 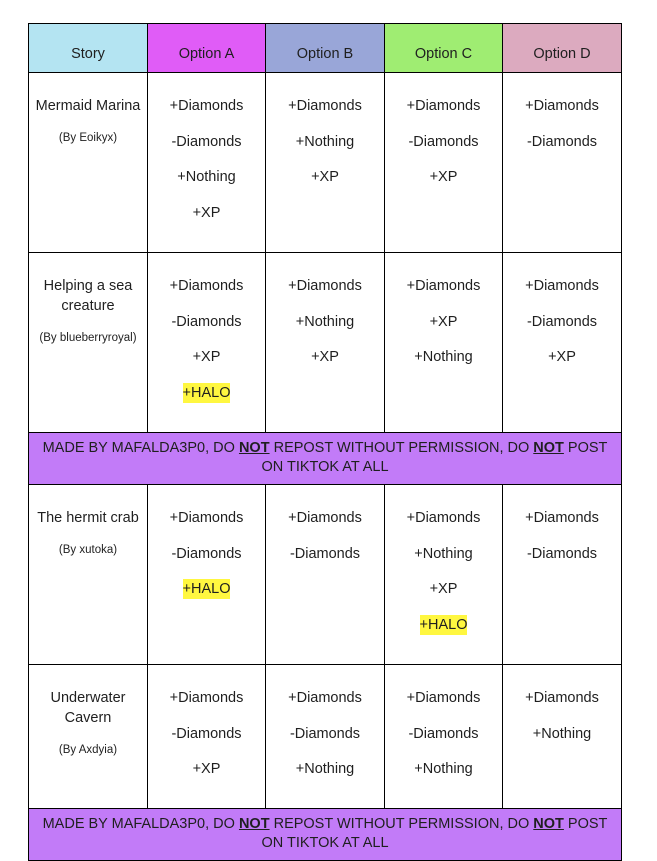 I want to click on option-a-cell: +Diamonds -Diamonds +Nothing +XP, so click(x=206, y=162).